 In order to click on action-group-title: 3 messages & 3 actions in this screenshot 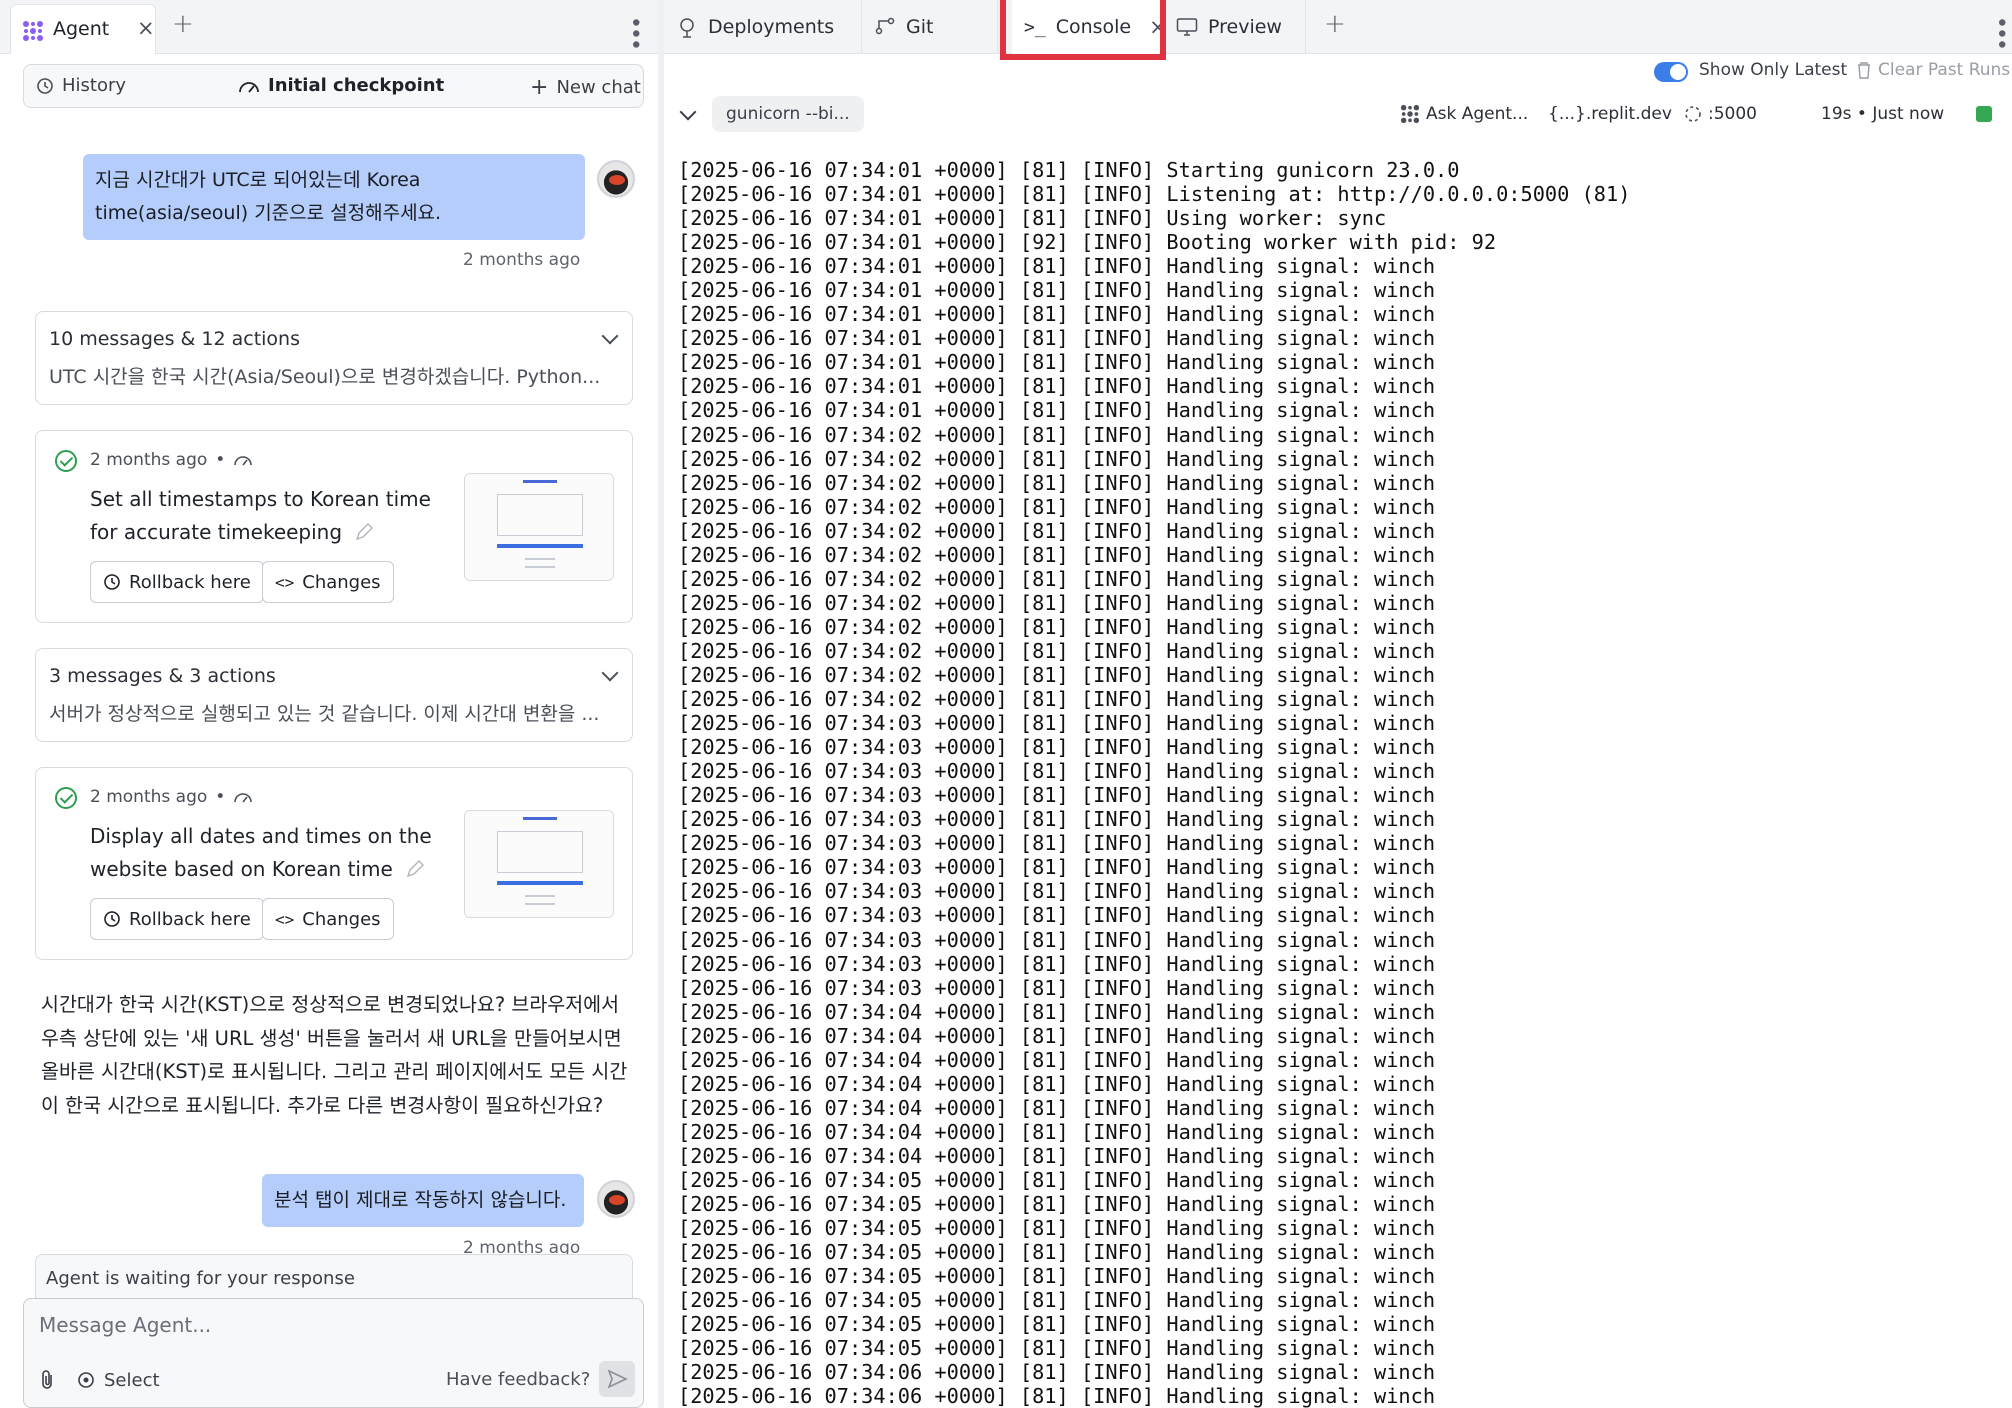, I will do `click(162, 676)`.